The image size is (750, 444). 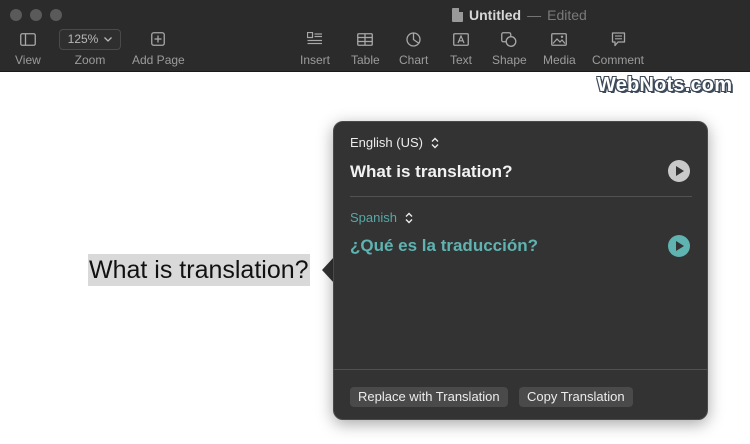 I want to click on add-page-icon, so click(x=158, y=39).